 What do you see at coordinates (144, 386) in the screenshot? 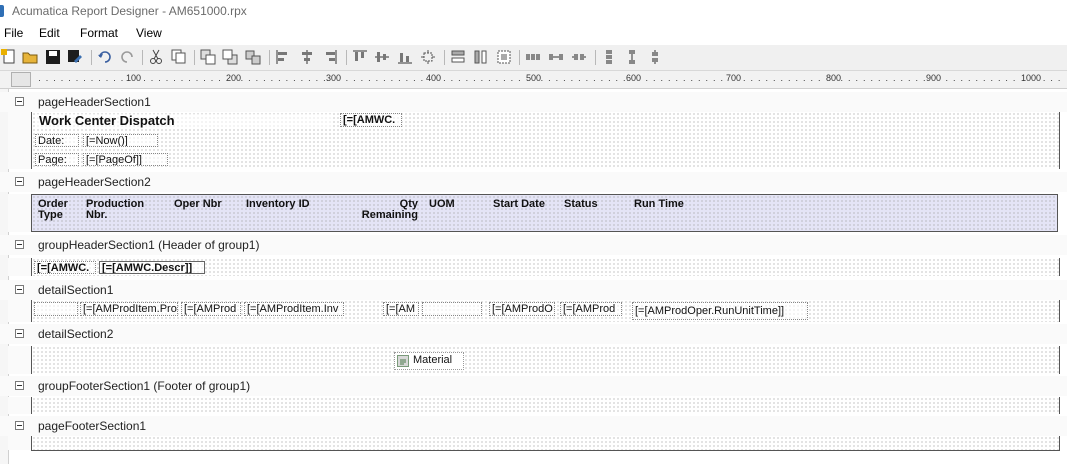
I see `section-label: groupFooterSection1 (Footer of group1)` at bounding box center [144, 386].